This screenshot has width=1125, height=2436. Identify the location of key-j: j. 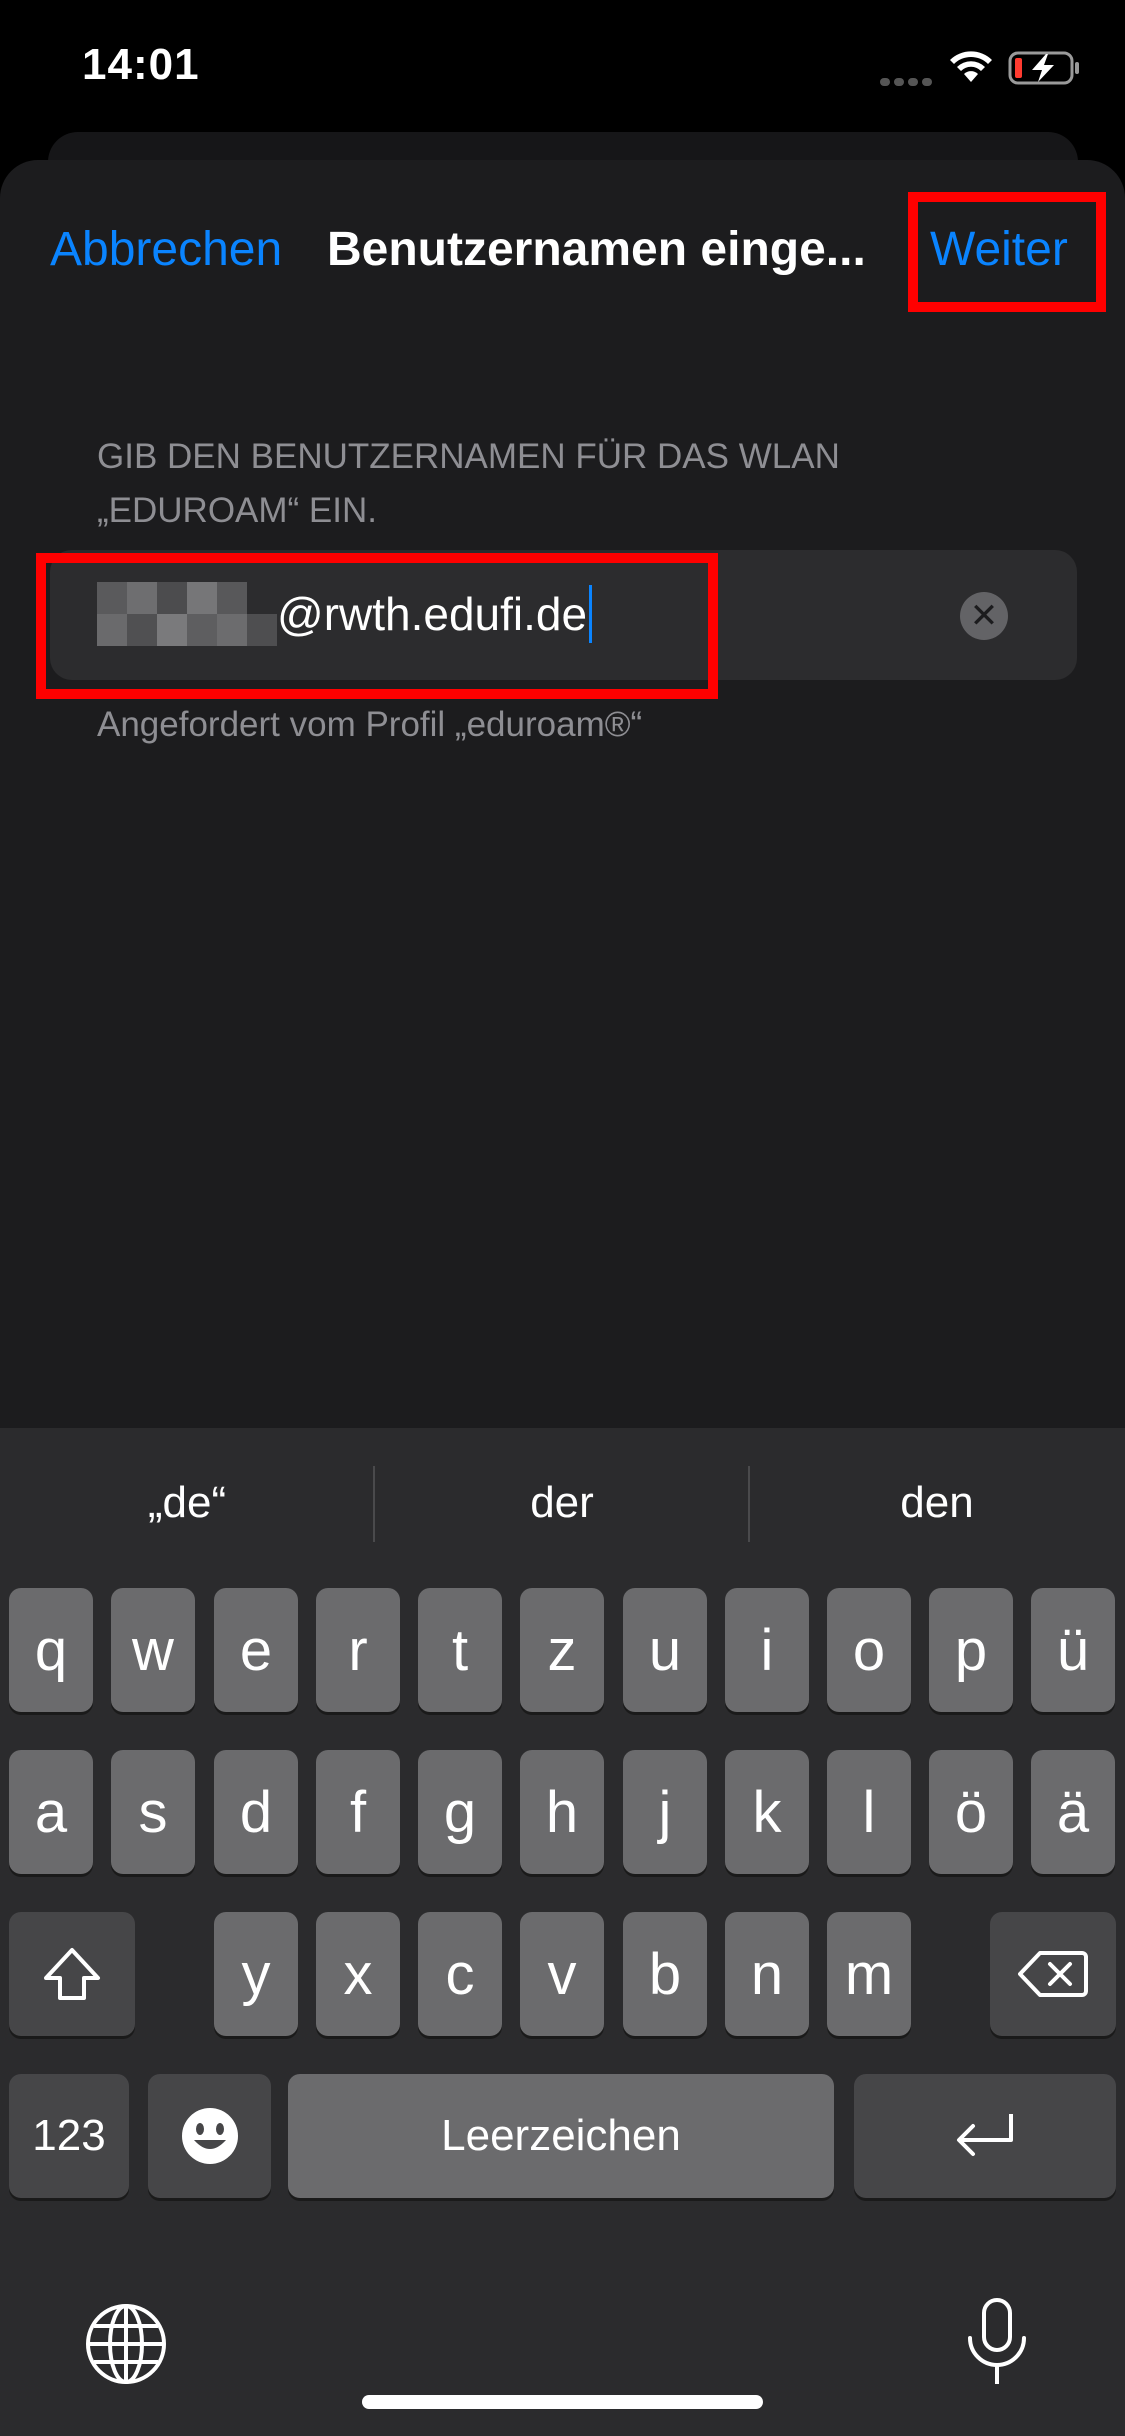
(665, 1812).